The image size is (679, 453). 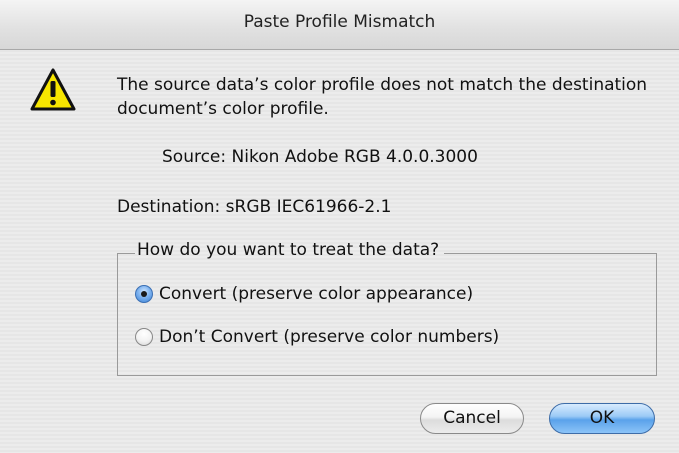 What do you see at coordinates (472, 418) in the screenshot?
I see `cancel-button: Cancel` at bounding box center [472, 418].